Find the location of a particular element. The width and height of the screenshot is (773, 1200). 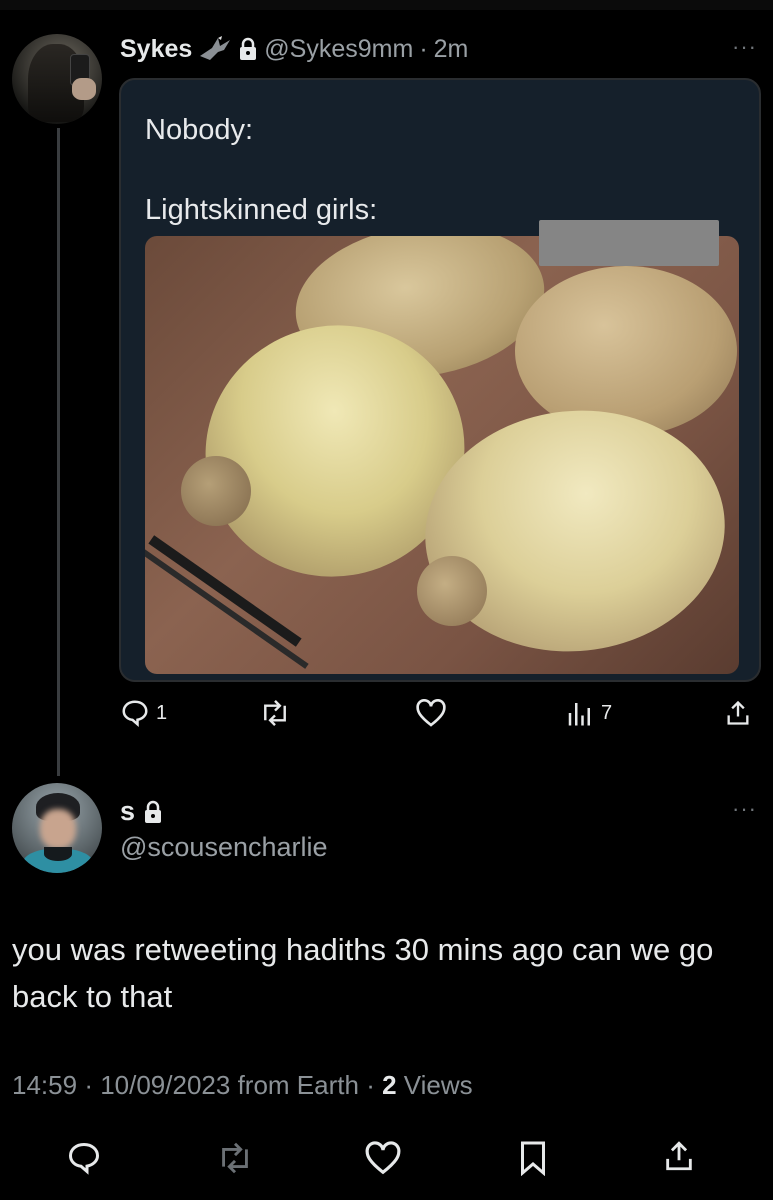

avatar-scousencharlie is located at coordinates (57, 828).